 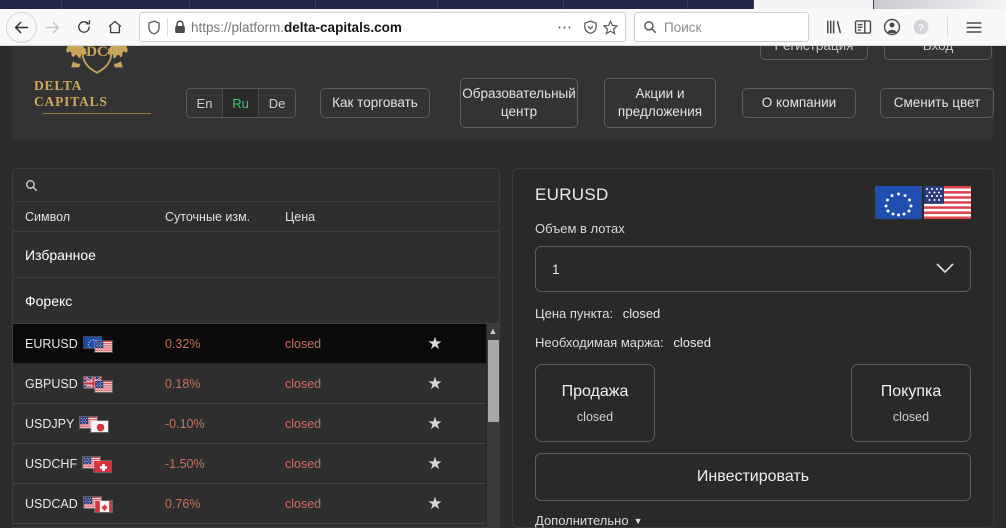 What do you see at coordinates (582, 520) in the screenshot?
I see `more-options-label: Дополнительно` at bounding box center [582, 520].